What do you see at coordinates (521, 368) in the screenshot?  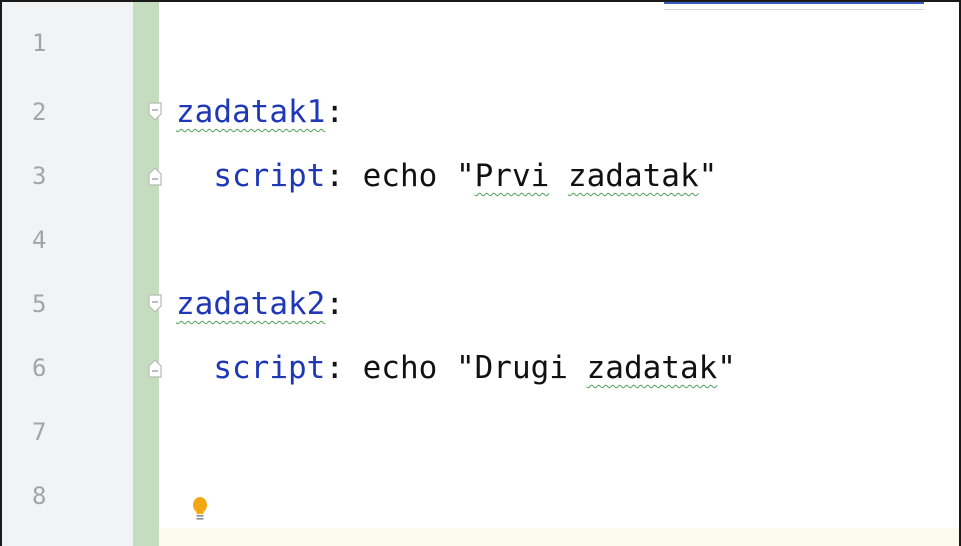 I see `string-word: Drugi` at bounding box center [521, 368].